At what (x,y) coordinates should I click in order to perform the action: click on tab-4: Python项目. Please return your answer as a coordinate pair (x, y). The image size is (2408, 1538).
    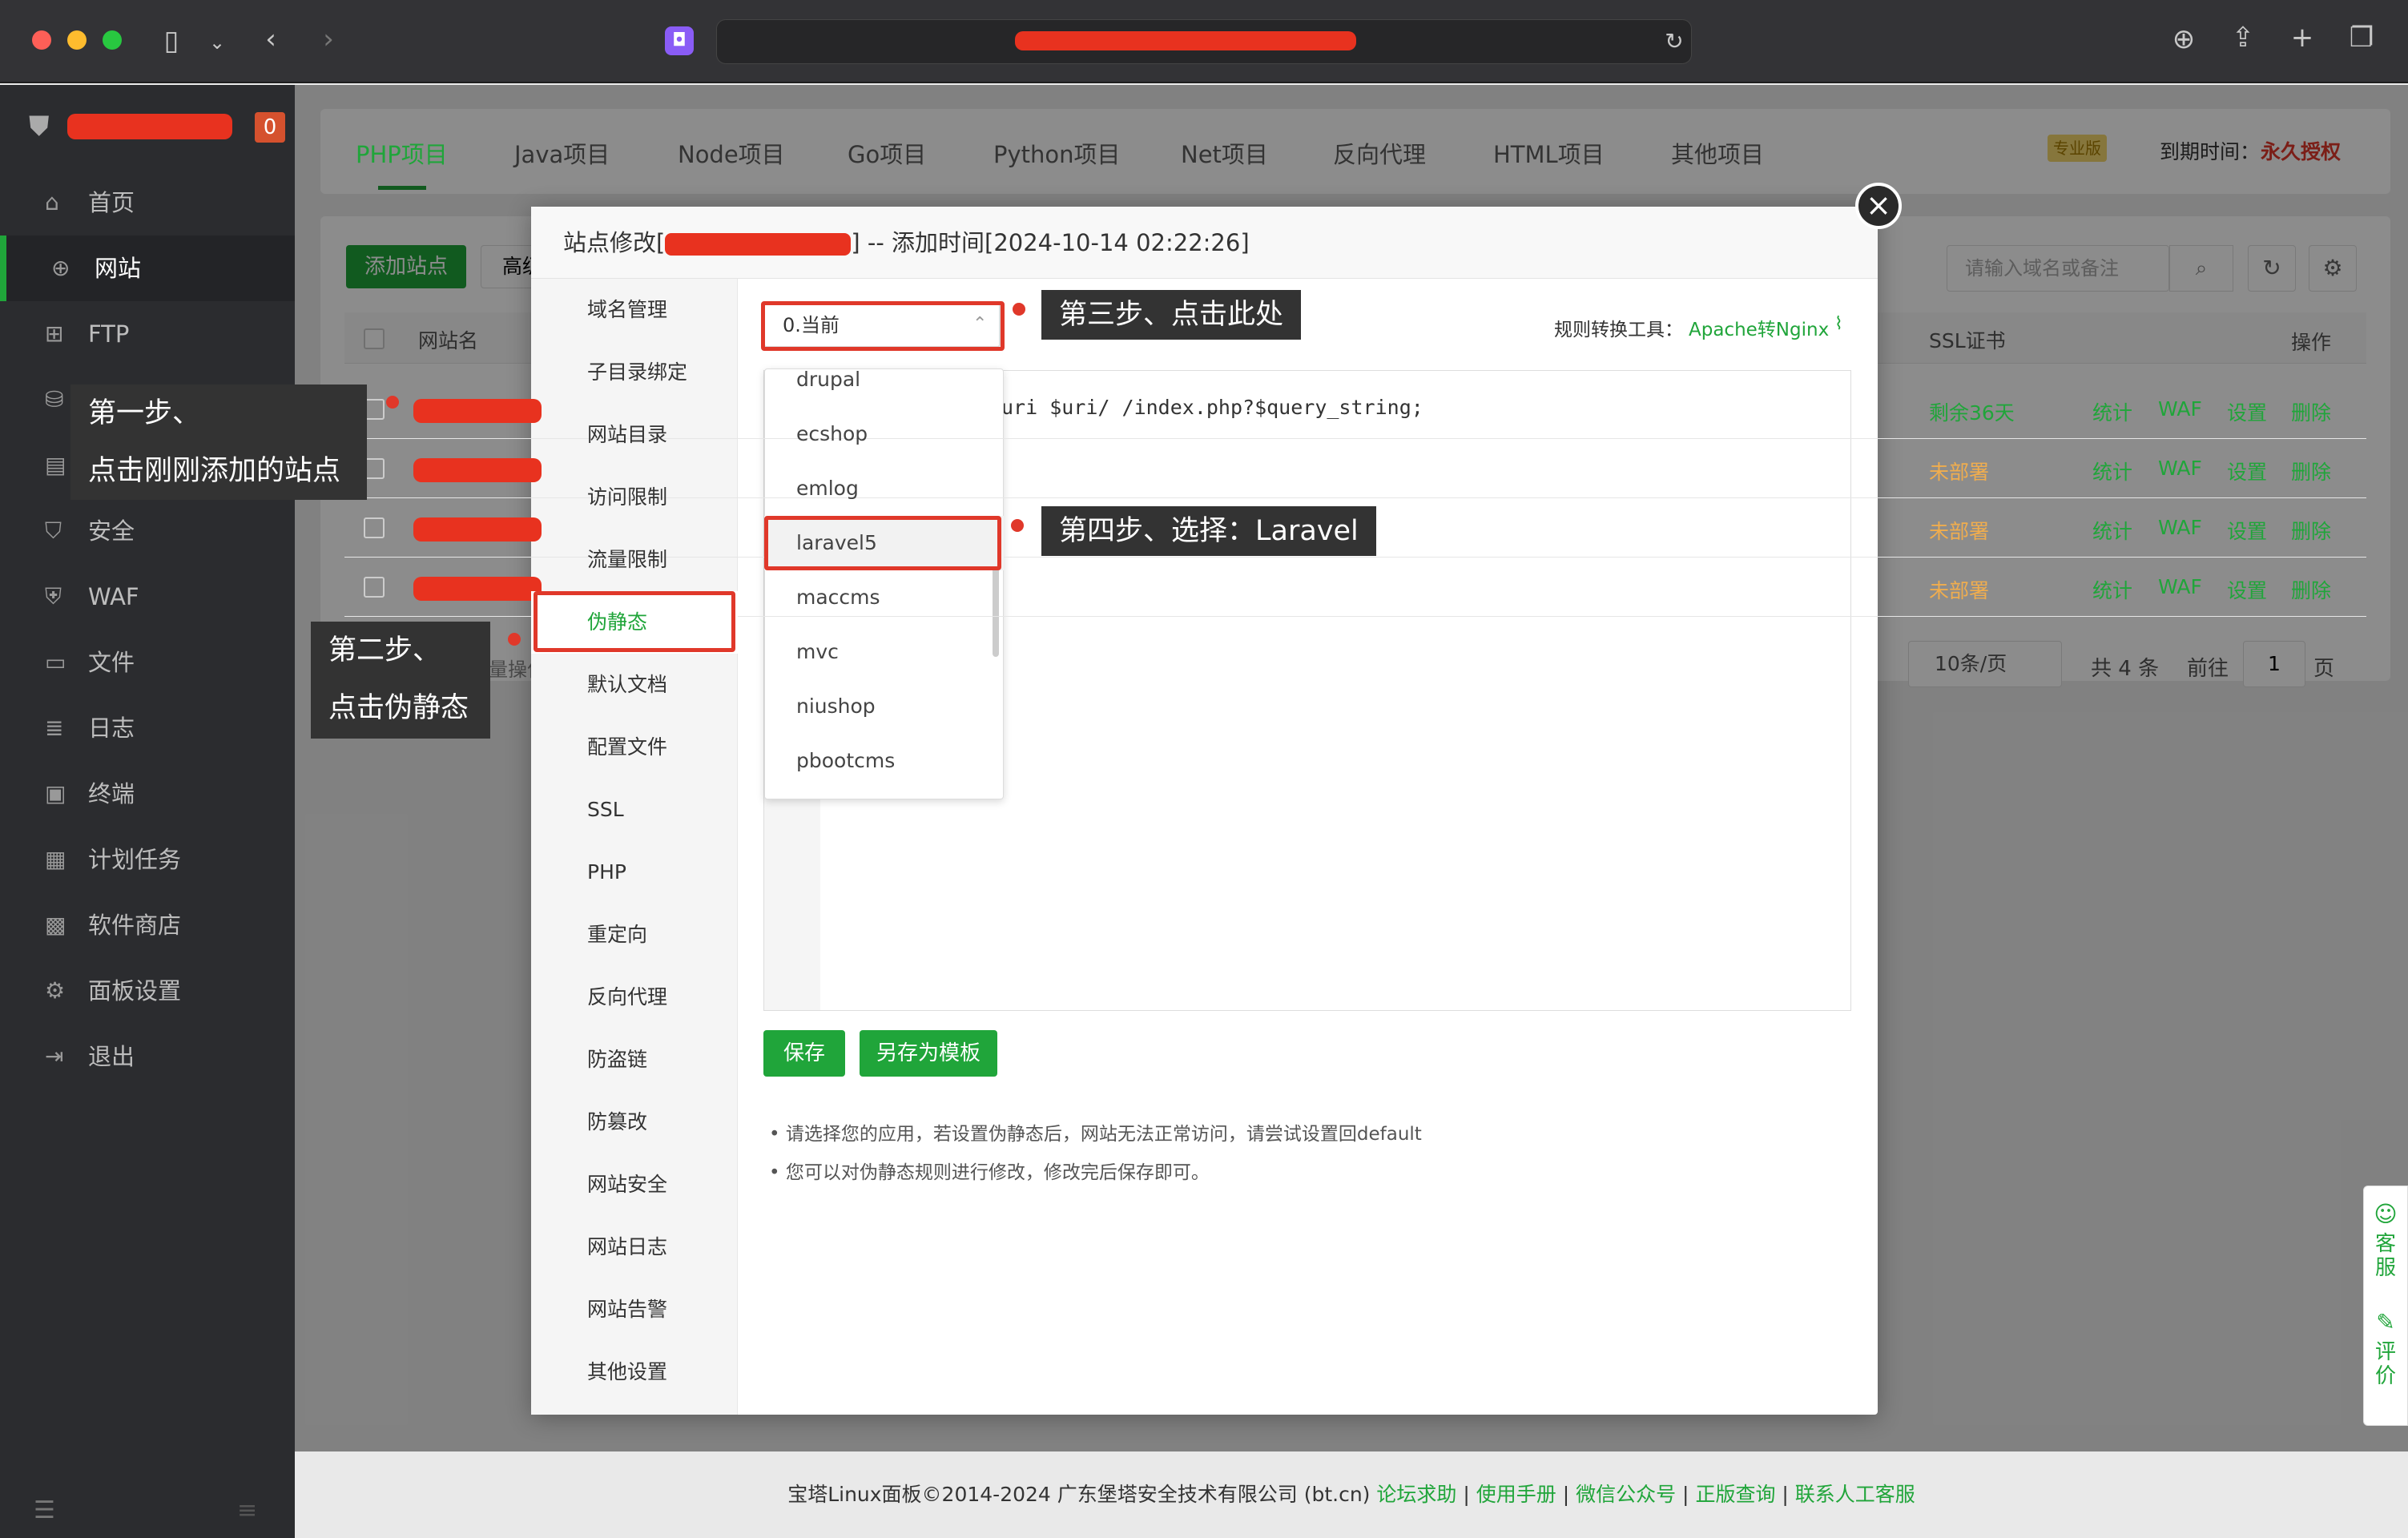
    Looking at the image, I should click on (1057, 153).